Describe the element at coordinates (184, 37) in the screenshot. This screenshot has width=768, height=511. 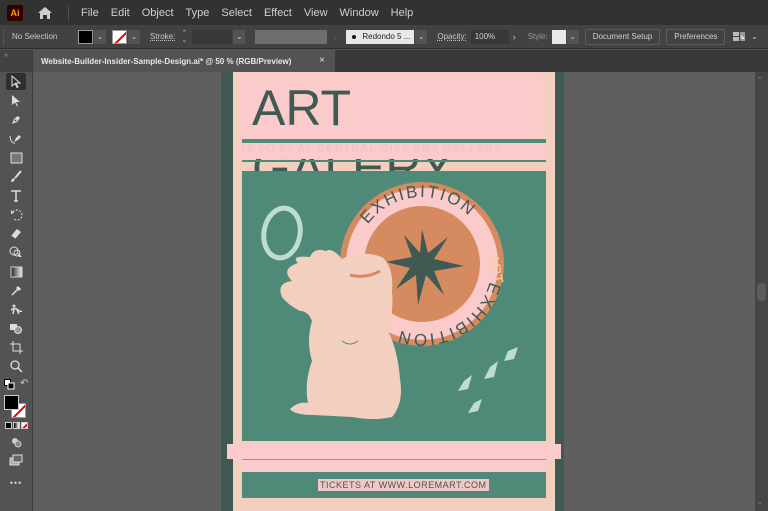
I see `stroke-weight-stepper: ⌃ ⌄` at that location.